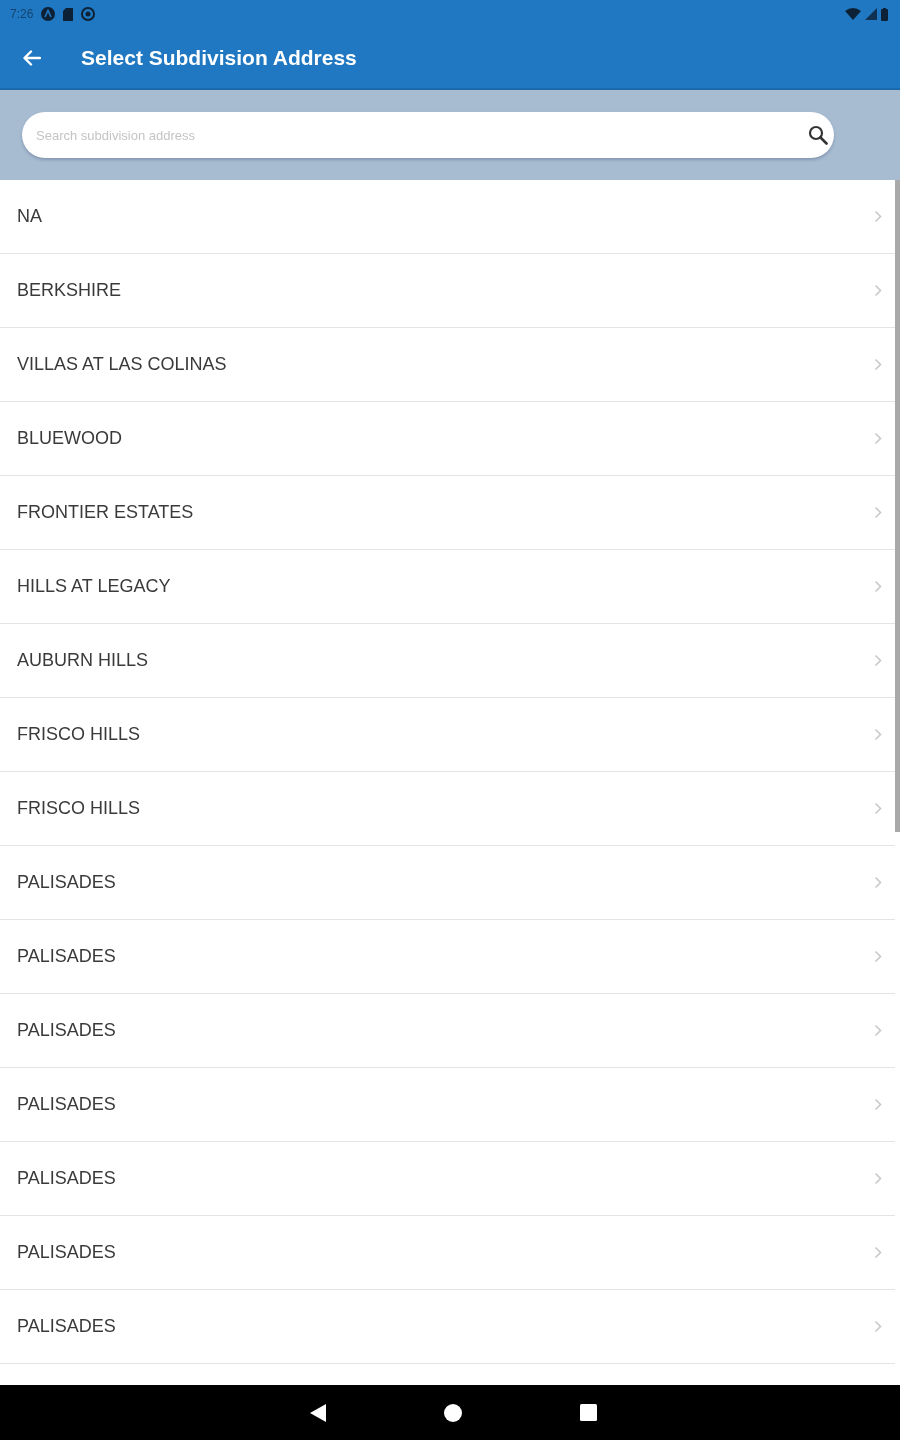 The width and height of the screenshot is (900, 1440). Describe the element at coordinates (447, 439) in the screenshot. I see `subdivision-list-item: BLUEWOOD` at that location.